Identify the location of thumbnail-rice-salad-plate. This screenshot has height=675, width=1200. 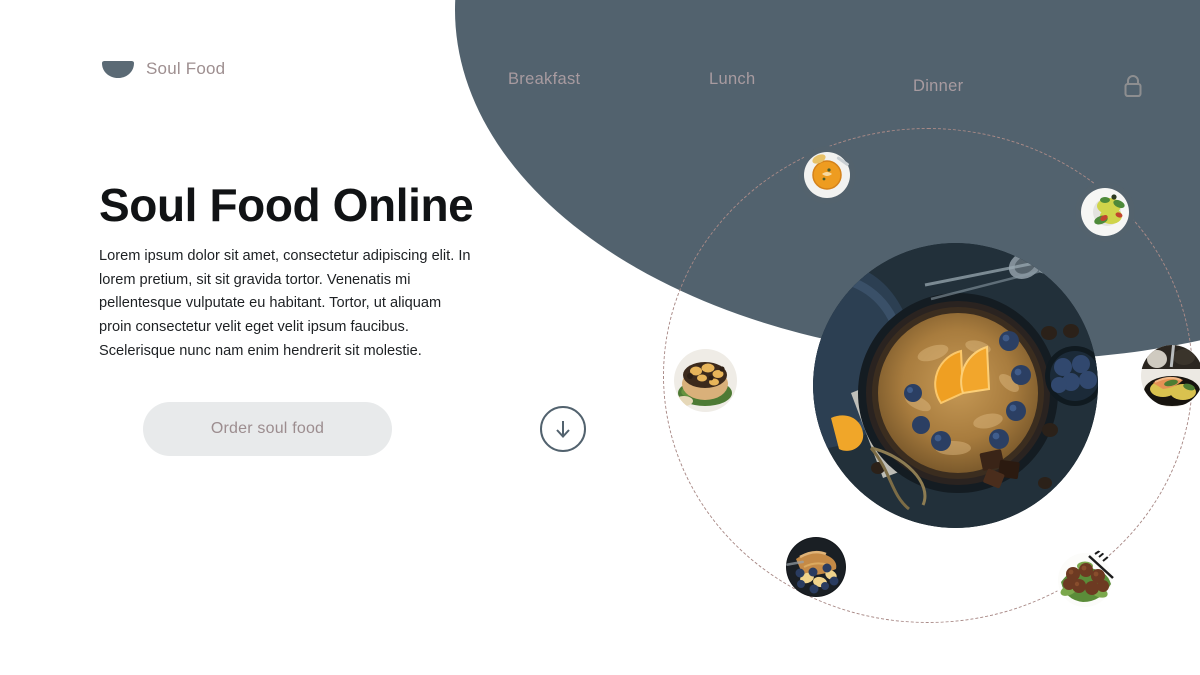
(1105, 212).